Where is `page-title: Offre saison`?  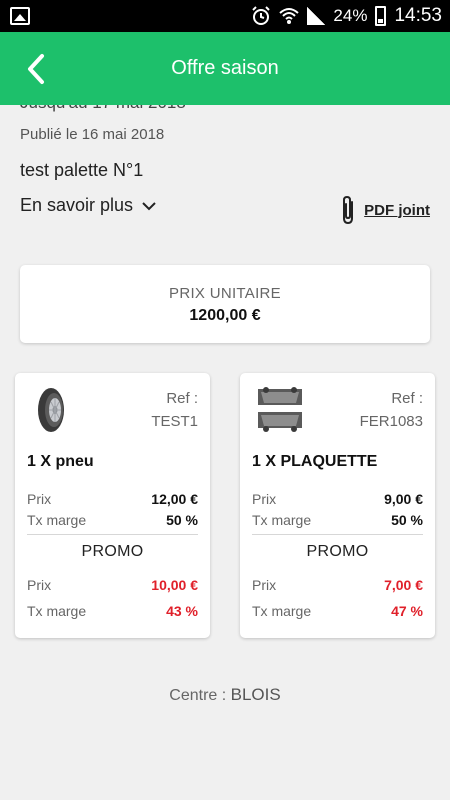 page-title: Offre saison is located at coordinates (225, 68).